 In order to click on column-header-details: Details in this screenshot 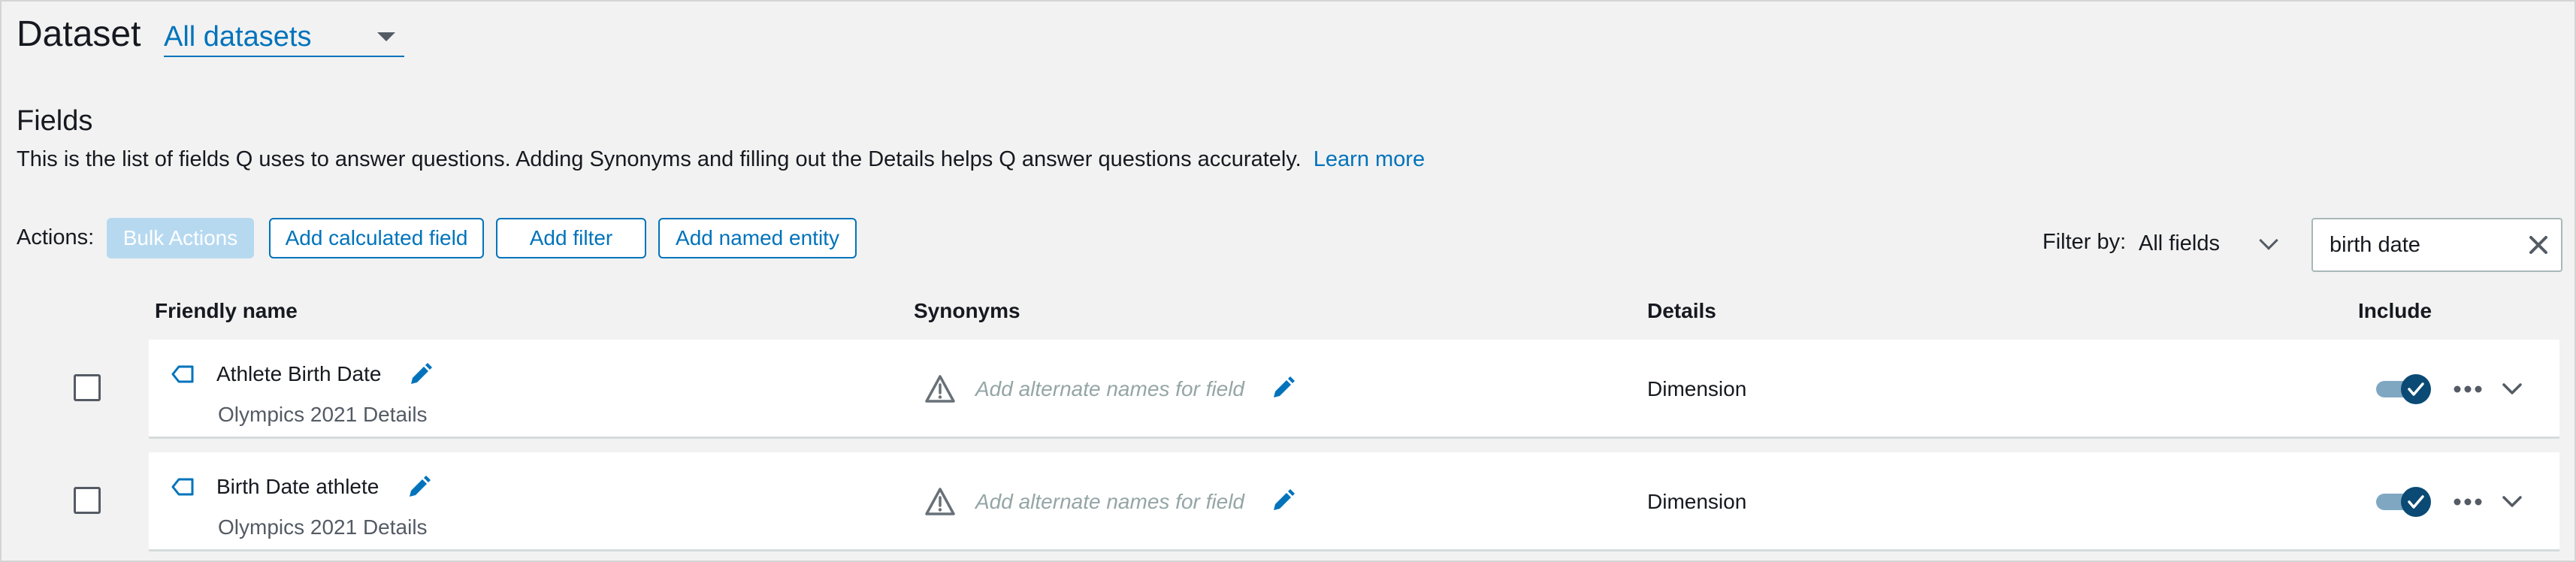, I will do `click(1681, 310)`.